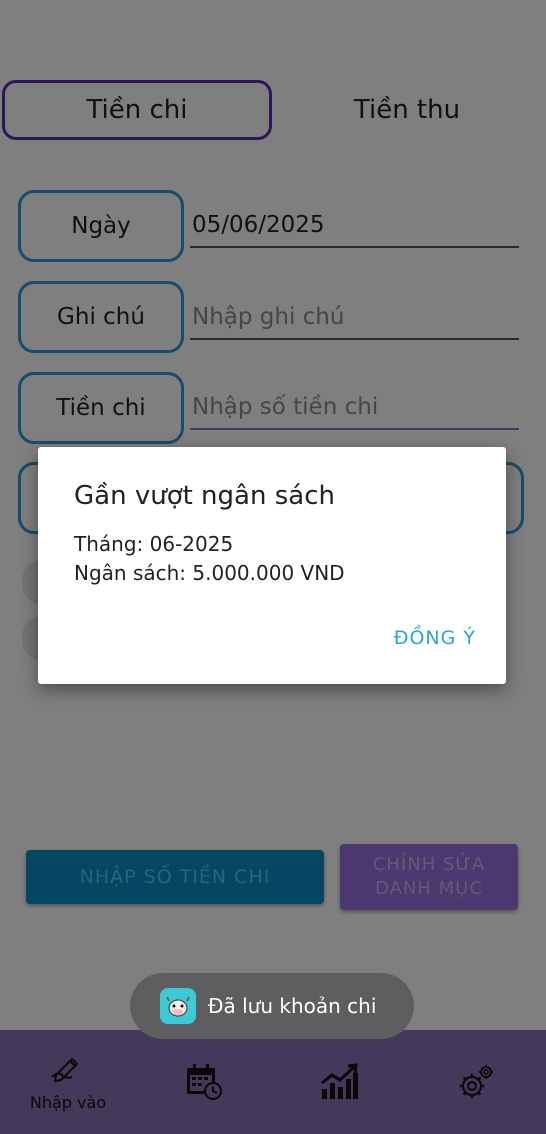  Describe the element at coordinates (178, 1006) in the screenshot. I see `app-cow-icon` at that location.